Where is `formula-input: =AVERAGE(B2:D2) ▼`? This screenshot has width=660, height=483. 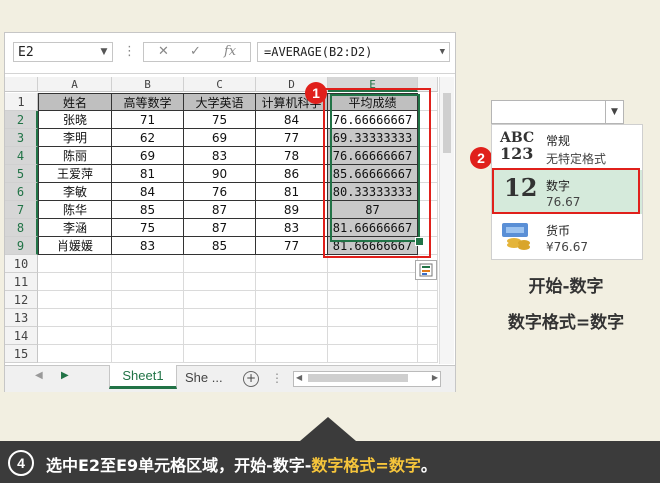
formula-input: =AVERAGE(B2:D2) ▼ is located at coordinates (353, 52).